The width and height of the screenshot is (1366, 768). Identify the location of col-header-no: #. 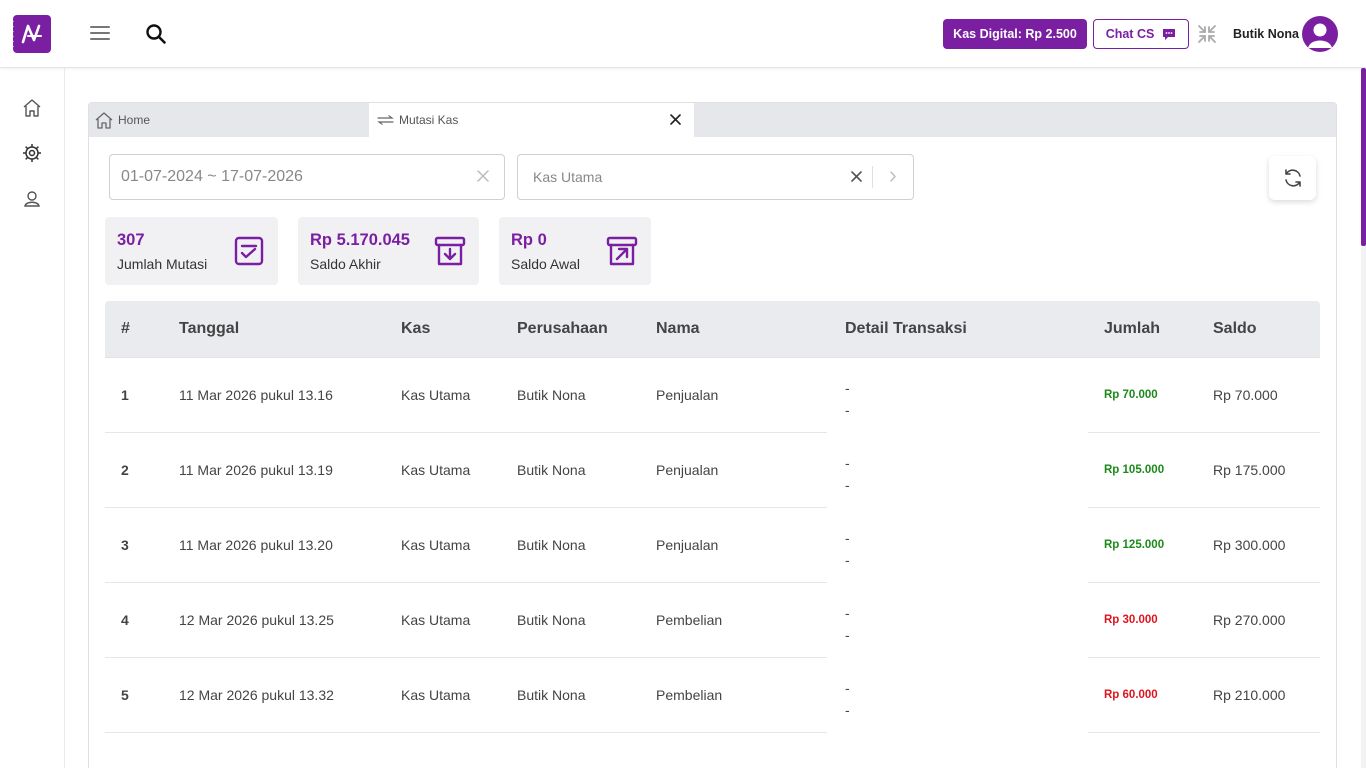
(125, 329).